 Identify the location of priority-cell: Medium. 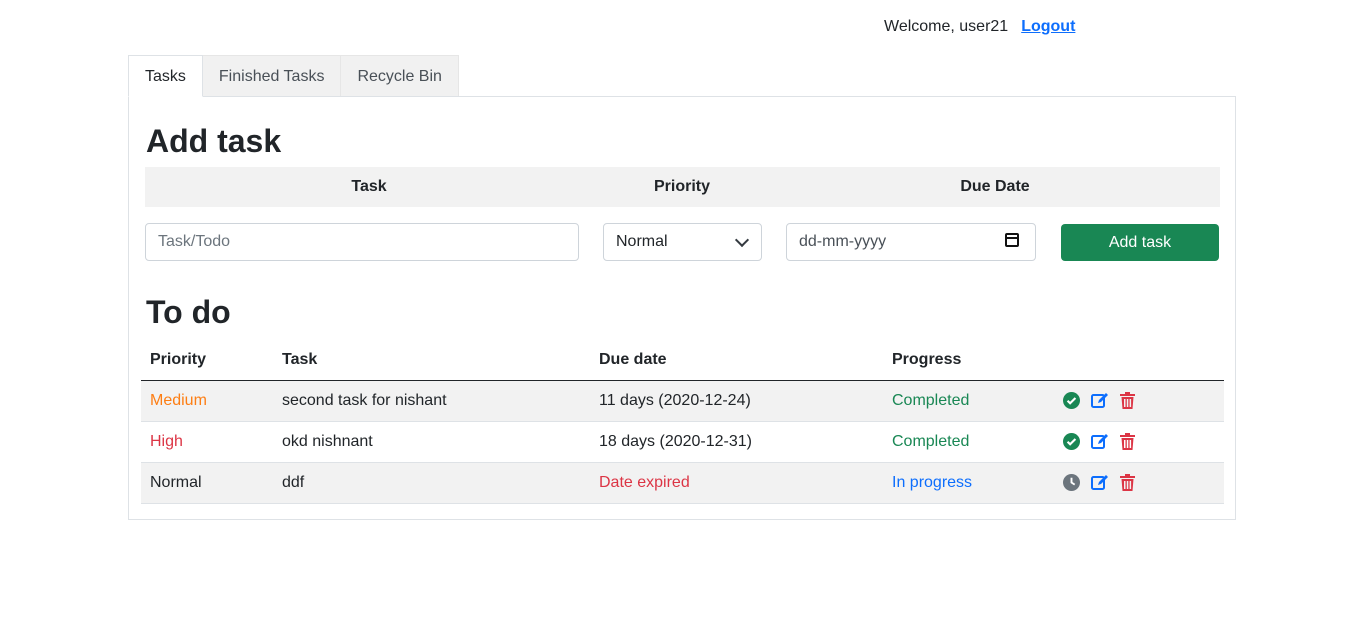
(178, 400).